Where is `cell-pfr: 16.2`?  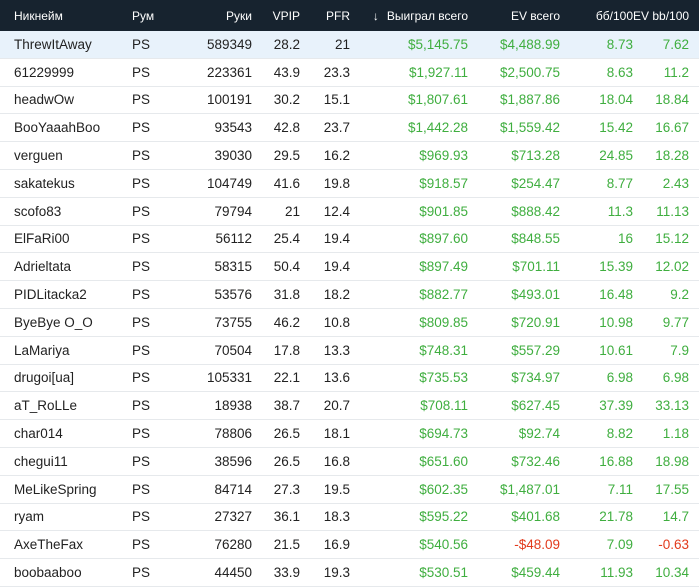 cell-pfr: 16.2 is located at coordinates (336, 156).